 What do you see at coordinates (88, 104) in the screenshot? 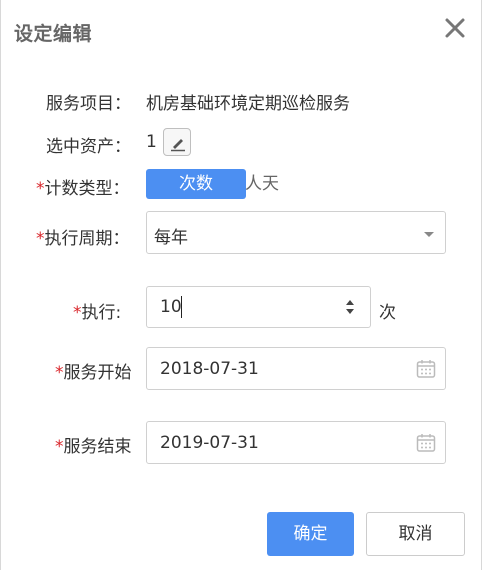
I see `service-item-label: 服务项目：` at bounding box center [88, 104].